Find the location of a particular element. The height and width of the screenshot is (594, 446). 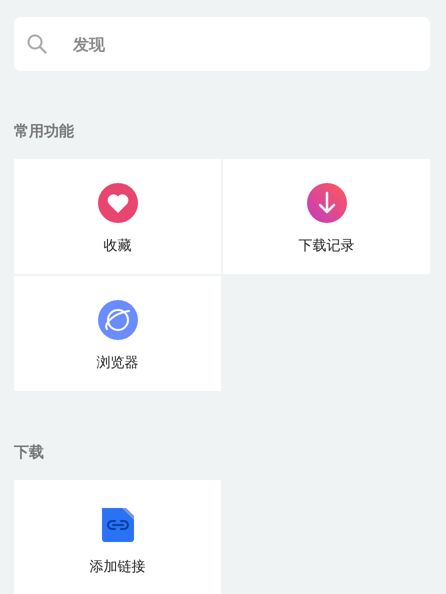

feature-tile: 下载记录 is located at coordinates (326, 216).